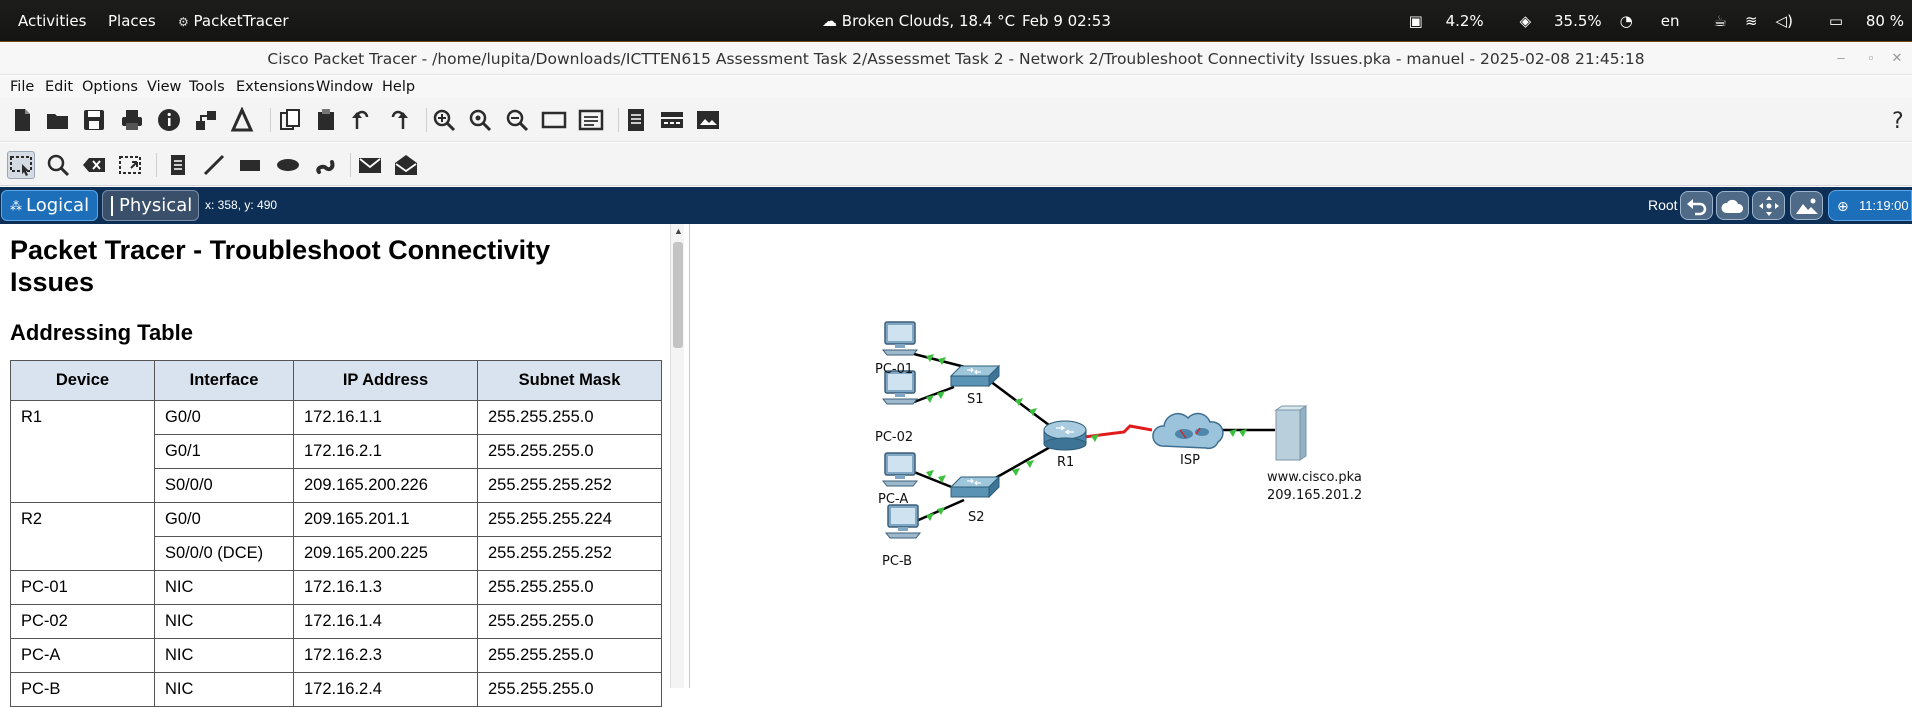 This screenshot has width=1912, height=707. What do you see at coordinates (517, 120) in the screenshot?
I see `zoom-out-icon` at bounding box center [517, 120].